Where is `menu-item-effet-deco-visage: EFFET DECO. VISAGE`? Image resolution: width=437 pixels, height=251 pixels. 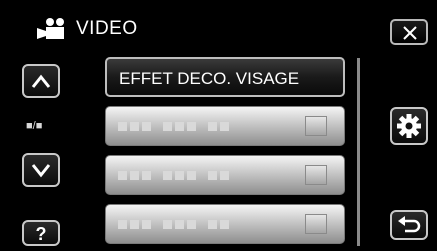
menu-item-effet-deco-visage: EFFET DECO. VISAGE is located at coordinates (225, 77).